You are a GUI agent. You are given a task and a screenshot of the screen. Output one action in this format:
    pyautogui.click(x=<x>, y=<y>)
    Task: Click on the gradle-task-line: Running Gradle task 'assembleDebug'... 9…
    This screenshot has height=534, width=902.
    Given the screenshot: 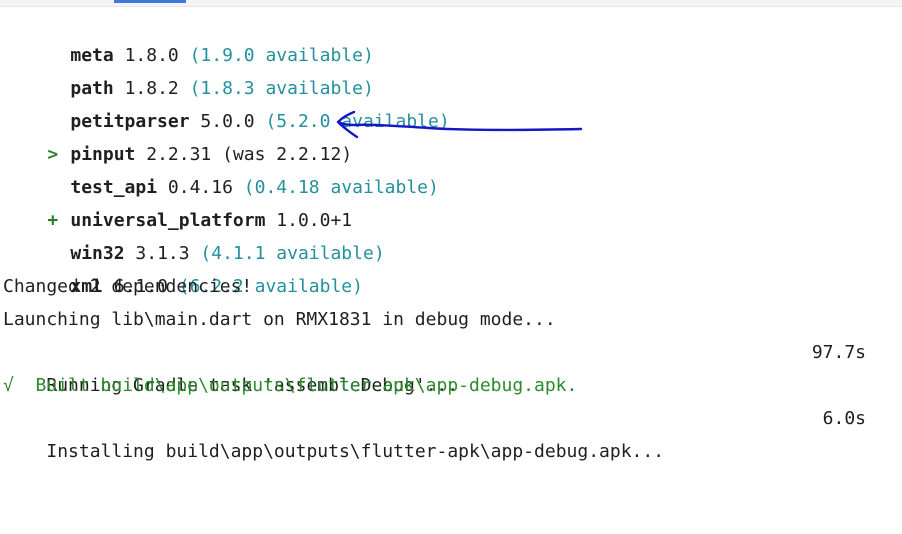 What is the action you would take?
    pyautogui.click(x=451, y=366)
    